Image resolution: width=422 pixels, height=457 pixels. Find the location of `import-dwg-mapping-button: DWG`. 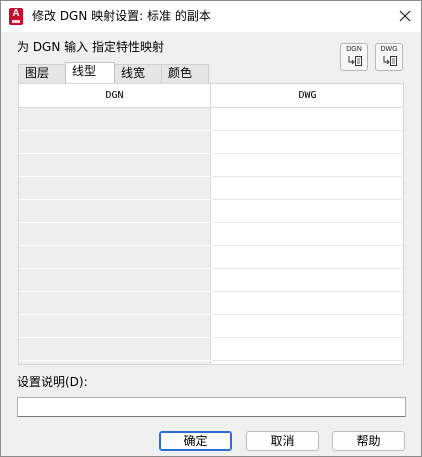

import-dwg-mapping-button: DWG is located at coordinates (389, 57).